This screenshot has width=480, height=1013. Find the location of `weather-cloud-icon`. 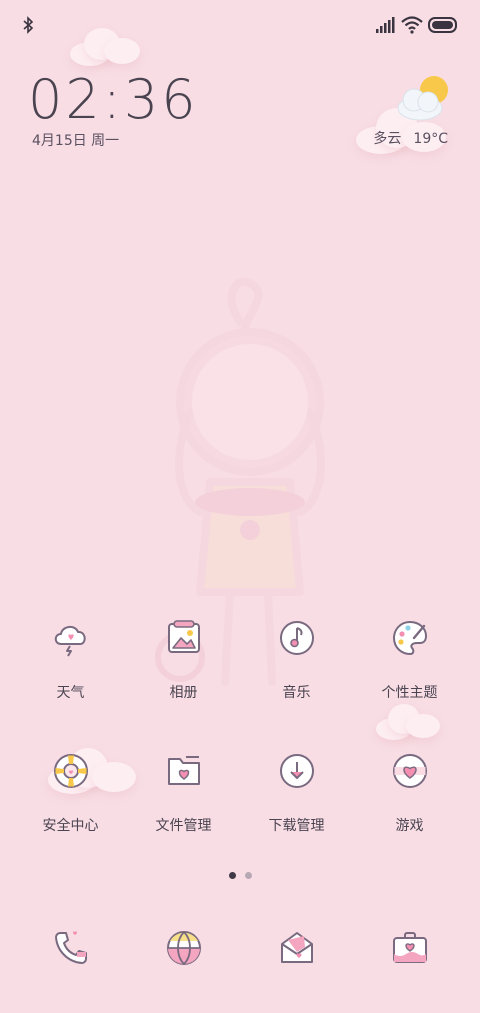

weather-cloud-icon is located at coordinates (70, 641).